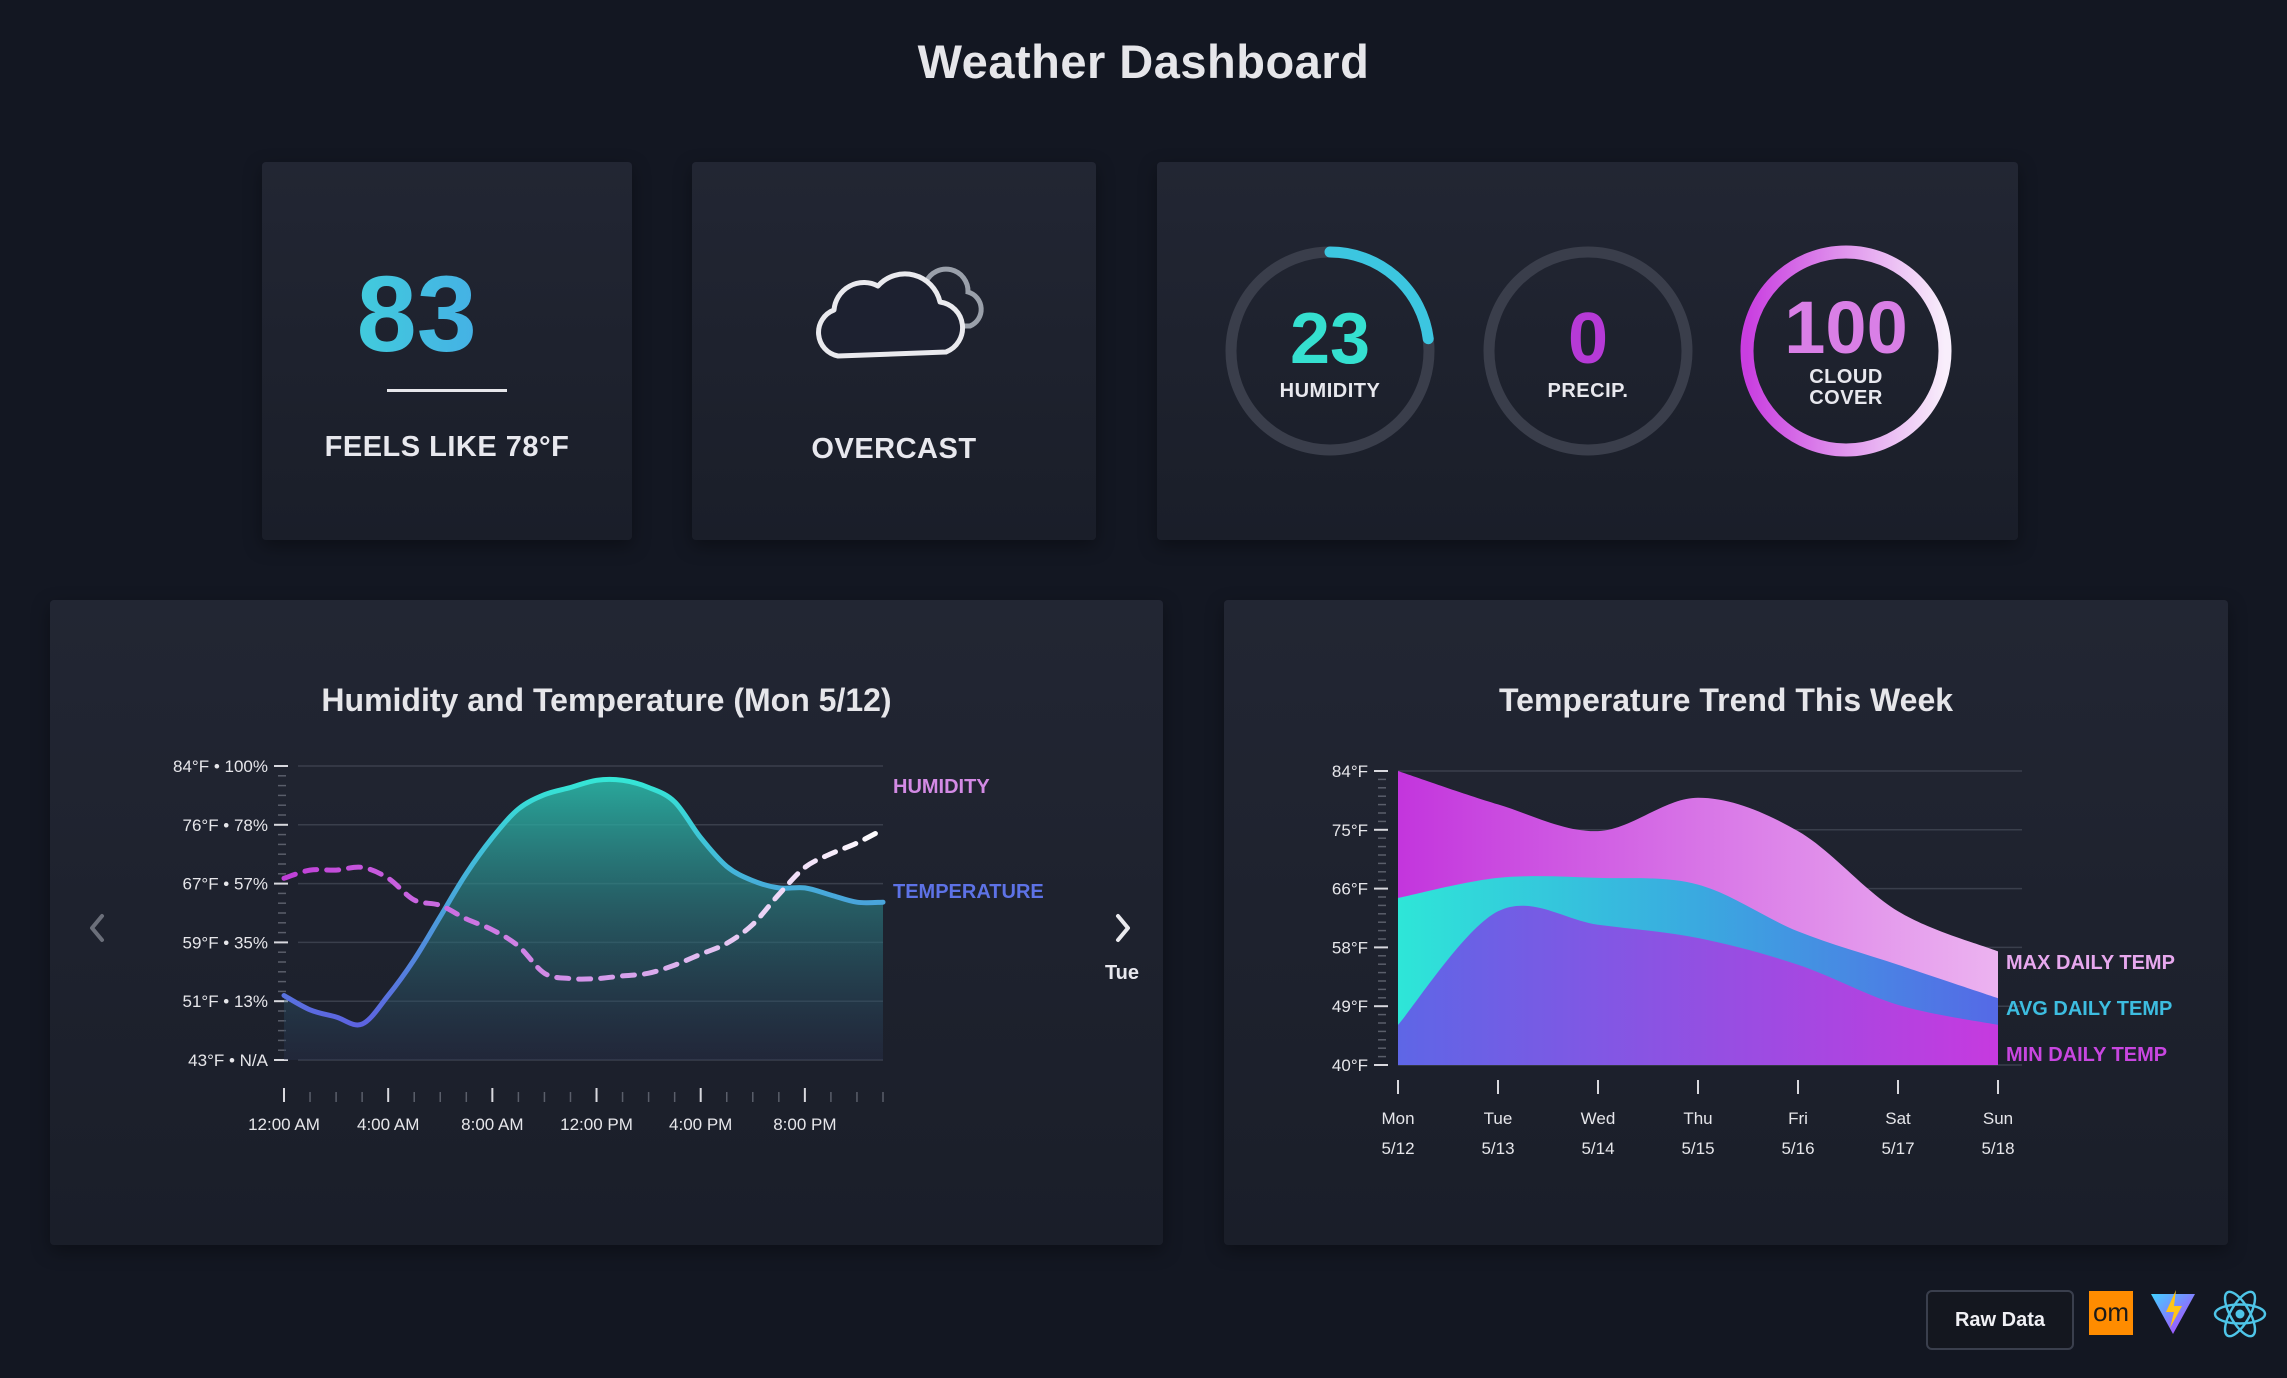  I want to click on x-tick-label: 8:00 AM, so click(492, 1124).